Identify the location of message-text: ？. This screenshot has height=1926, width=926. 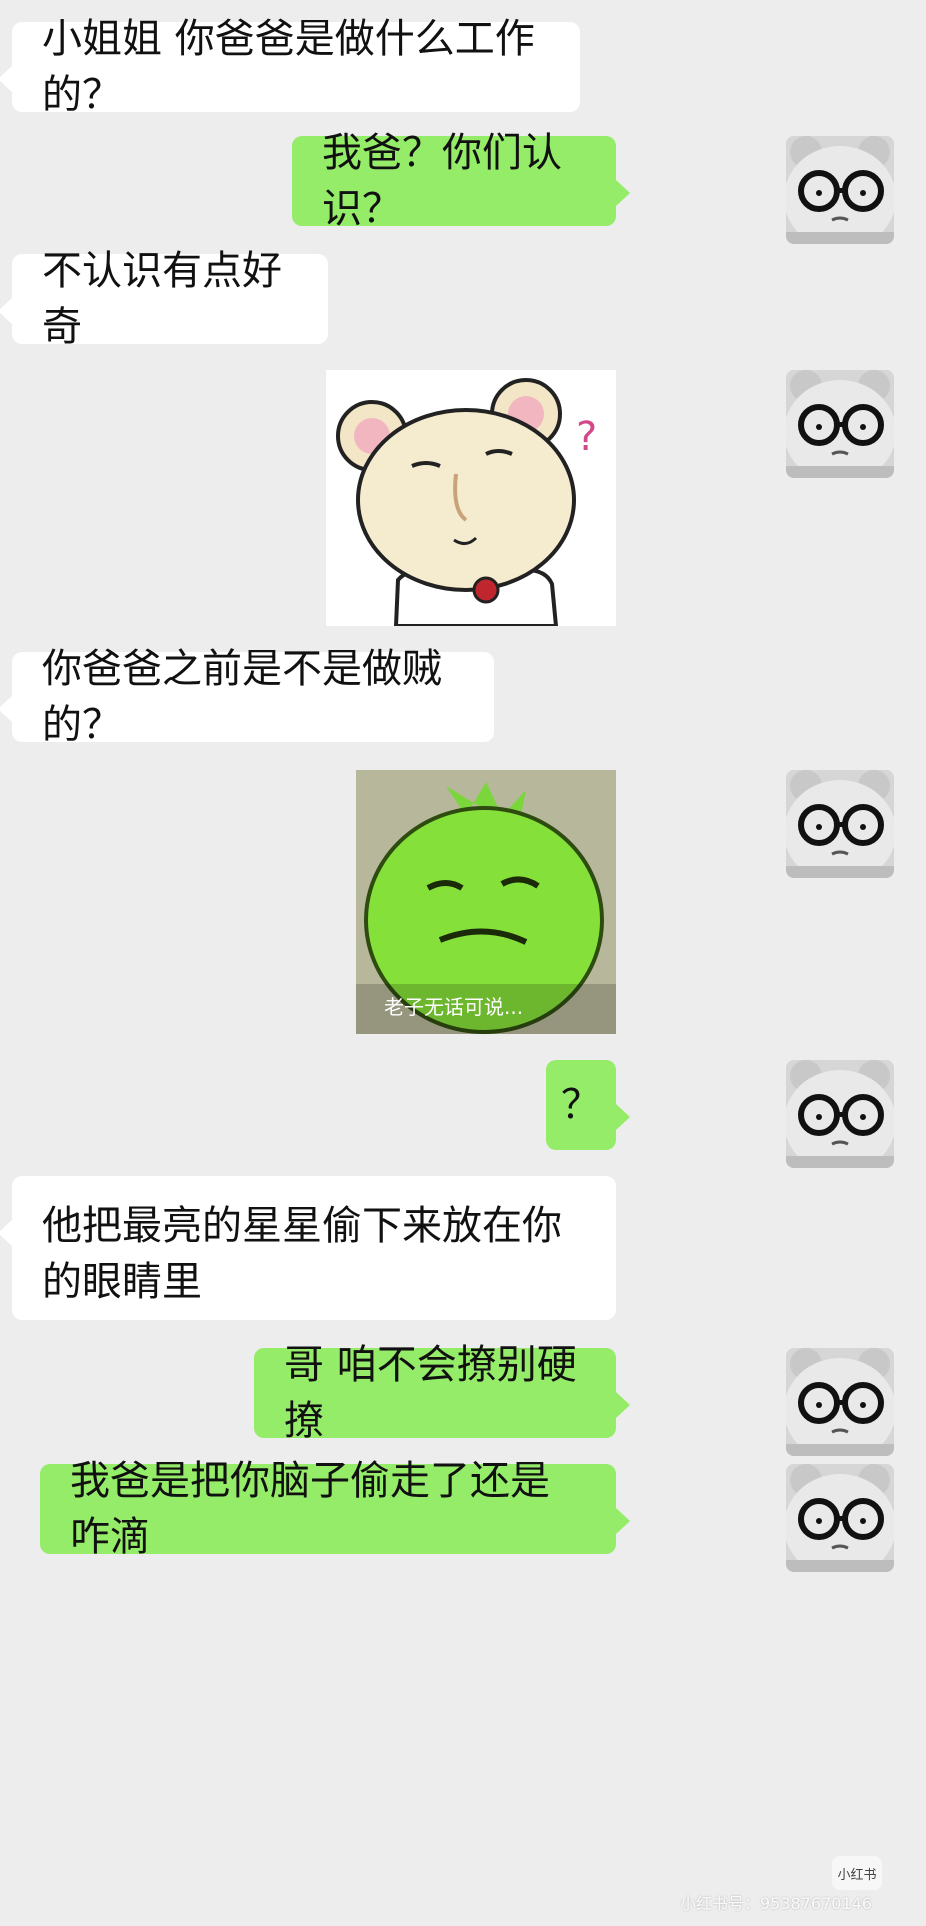
(581, 1105).